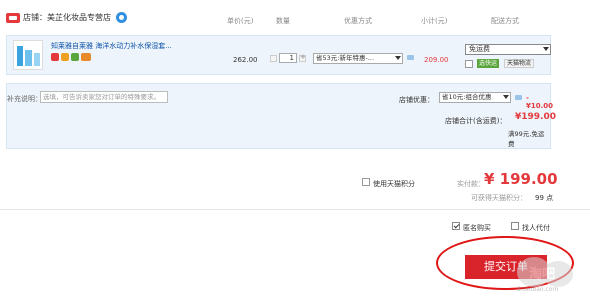 The width and height of the screenshot is (590, 299). What do you see at coordinates (302, 57) in the screenshot?
I see `increase-button` at bounding box center [302, 57].